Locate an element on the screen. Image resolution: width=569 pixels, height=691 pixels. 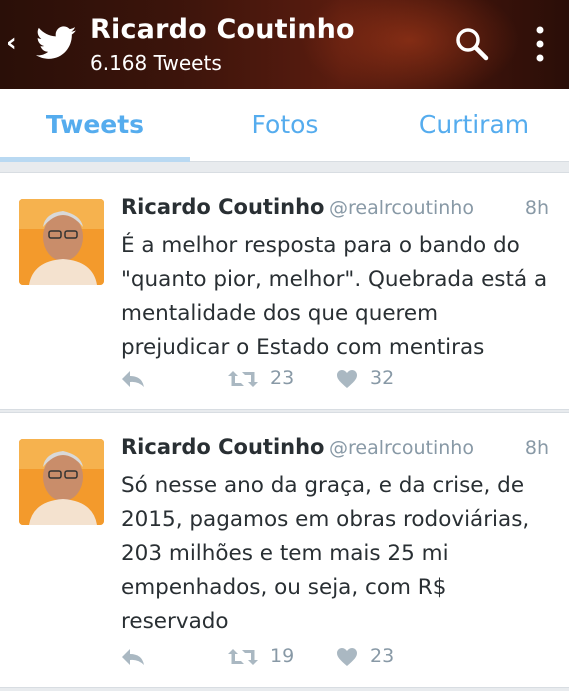
tab-fotos: Fotos is located at coordinates (285, 125).